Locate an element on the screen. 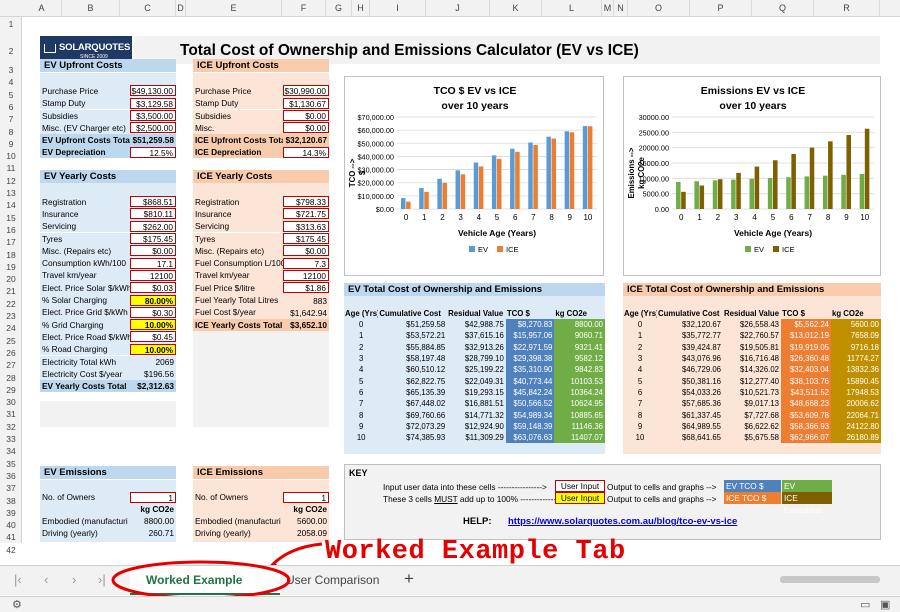  ice-yearly-value: $1.86 is located at coordinates (306, 288).